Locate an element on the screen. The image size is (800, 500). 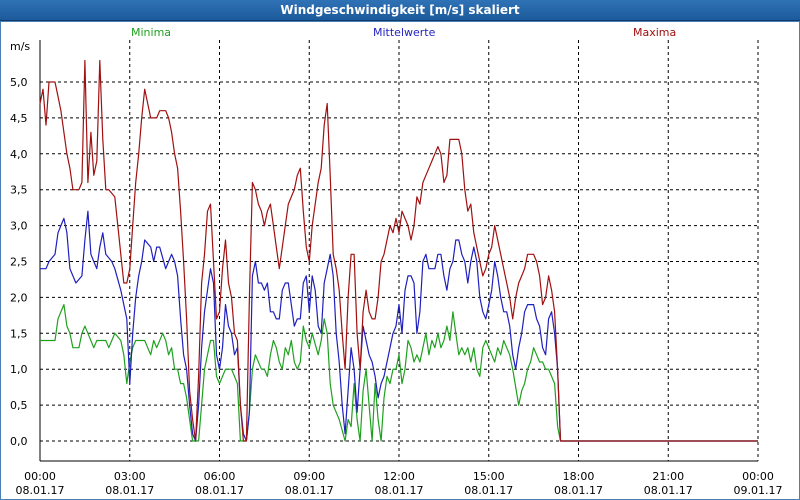
x-tick-time: 18:00 is located at coordinates (579, 476).